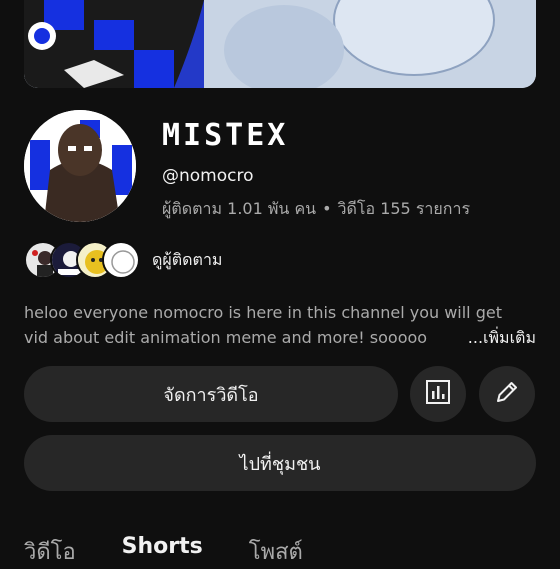  Describe the element at coordinates (239, 208) in the screenshot. I see `subscriber-count: ผู้ติดตาม 1.01 พัน คน` at that location.